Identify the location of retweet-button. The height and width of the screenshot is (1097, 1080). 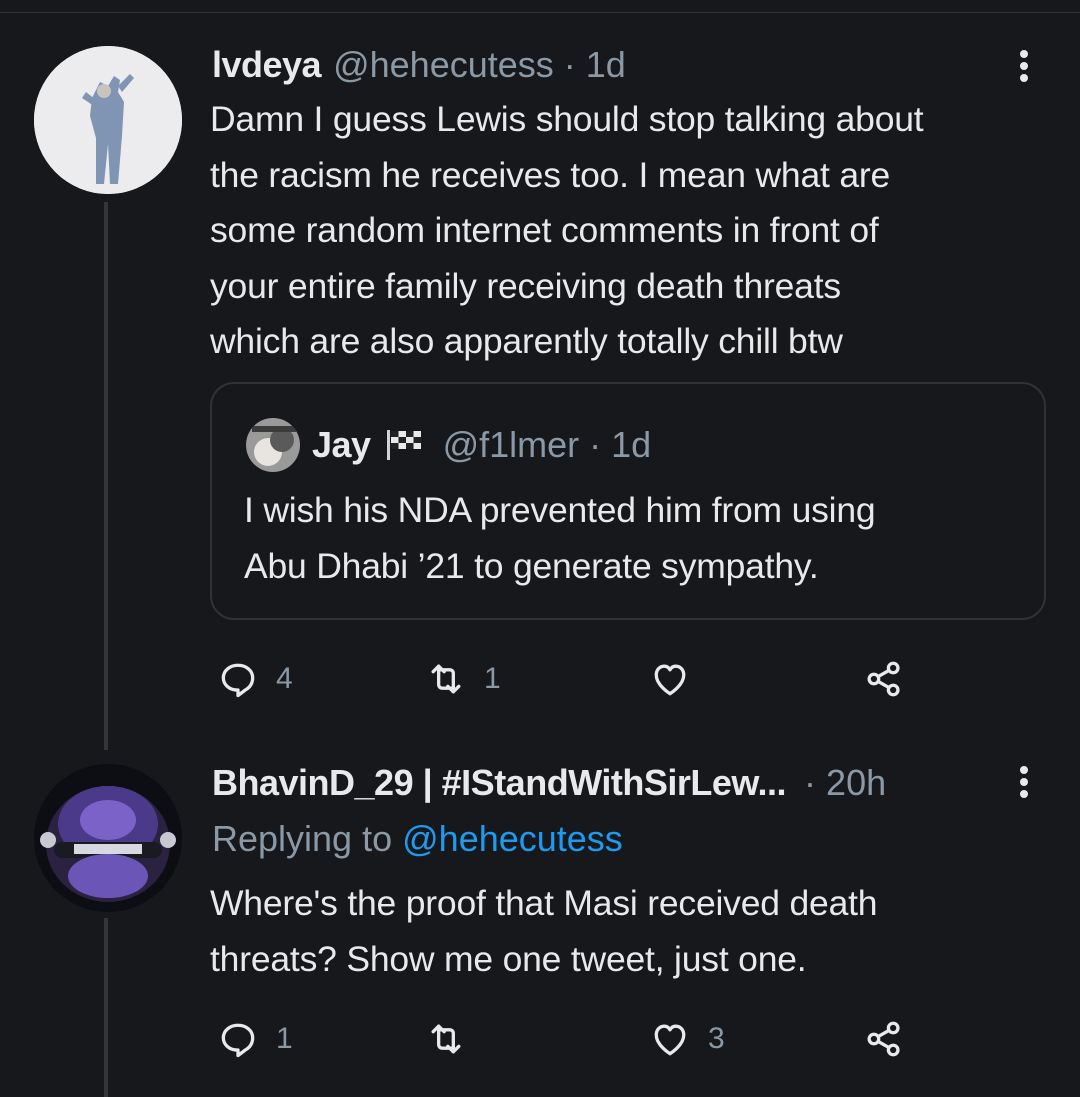
(454, 1039).